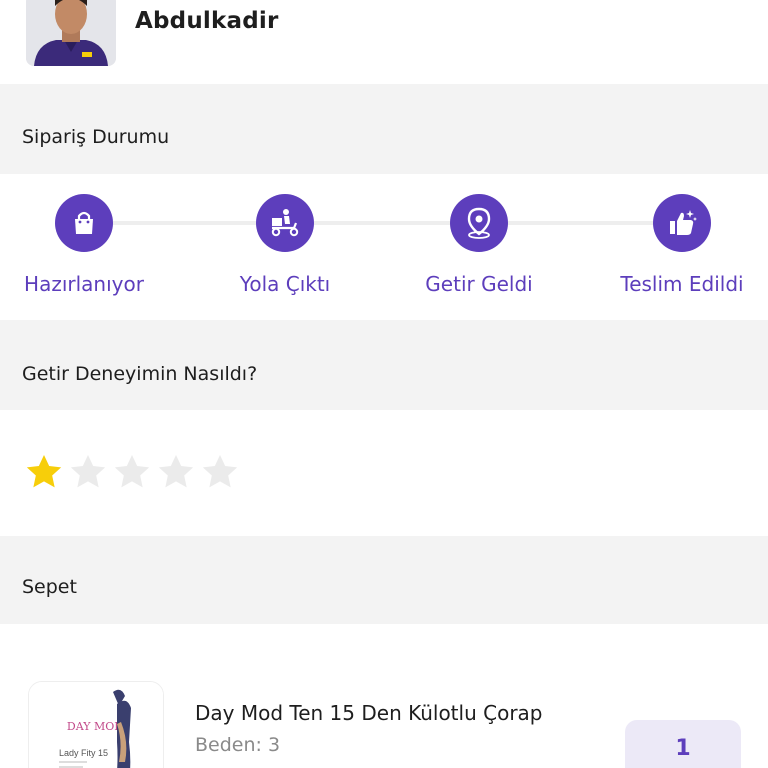 Image resolution: width=768 pixels, height=768 pixels. What do you see at coordinates (479, 284) in the screenshot?
I see `status-step-label: Getir Geldi` at bounding box center [479, 284].